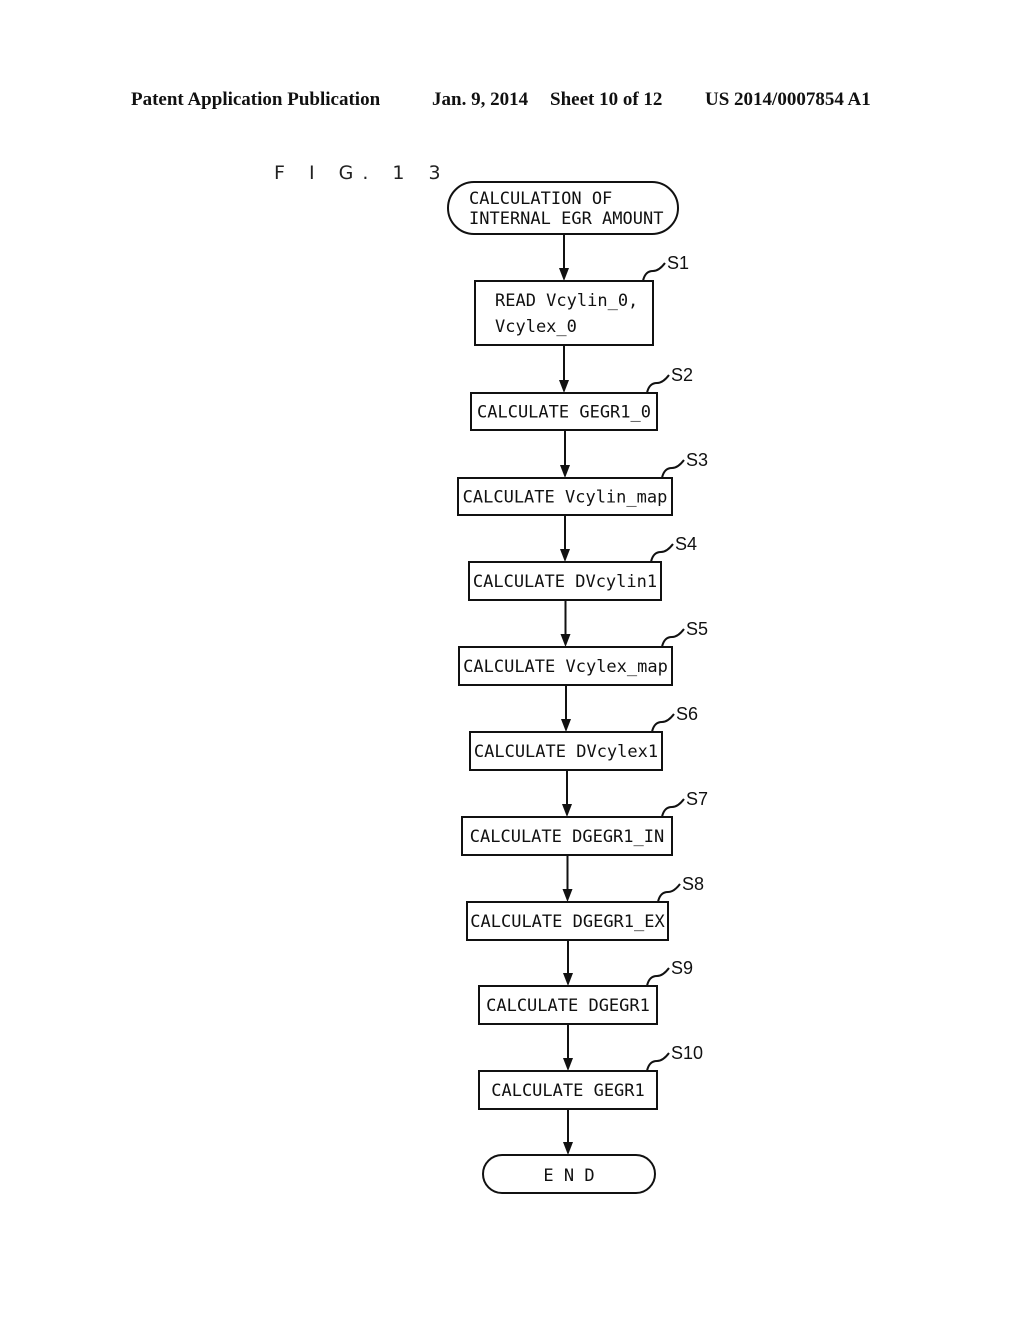  Describe the element at coordinates (565, 667) in the screenshot. I see `step-text: CALCULATE Vcylex_map` at that location.